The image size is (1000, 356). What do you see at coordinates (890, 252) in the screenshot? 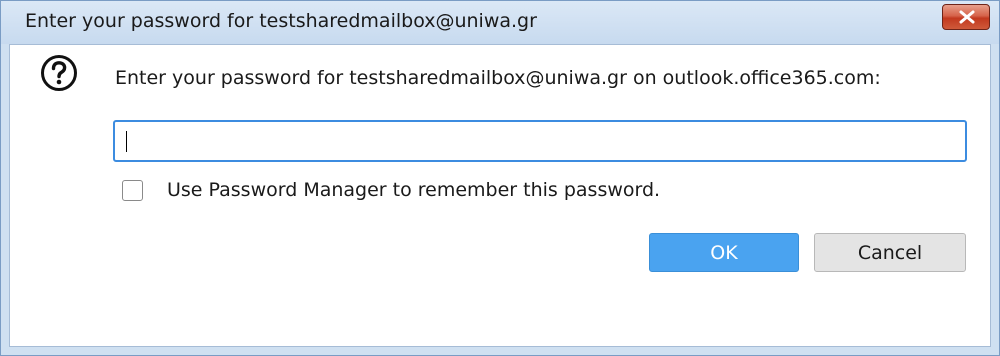
I see `cancel-button: Cancel` at bounding box center [890, 252].